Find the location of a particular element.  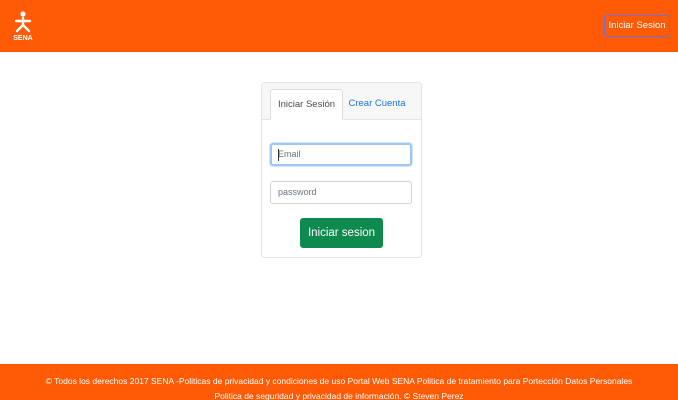

tab-iniciar-sesion: Iniciar Sesión is located at coordinates (306, 104).